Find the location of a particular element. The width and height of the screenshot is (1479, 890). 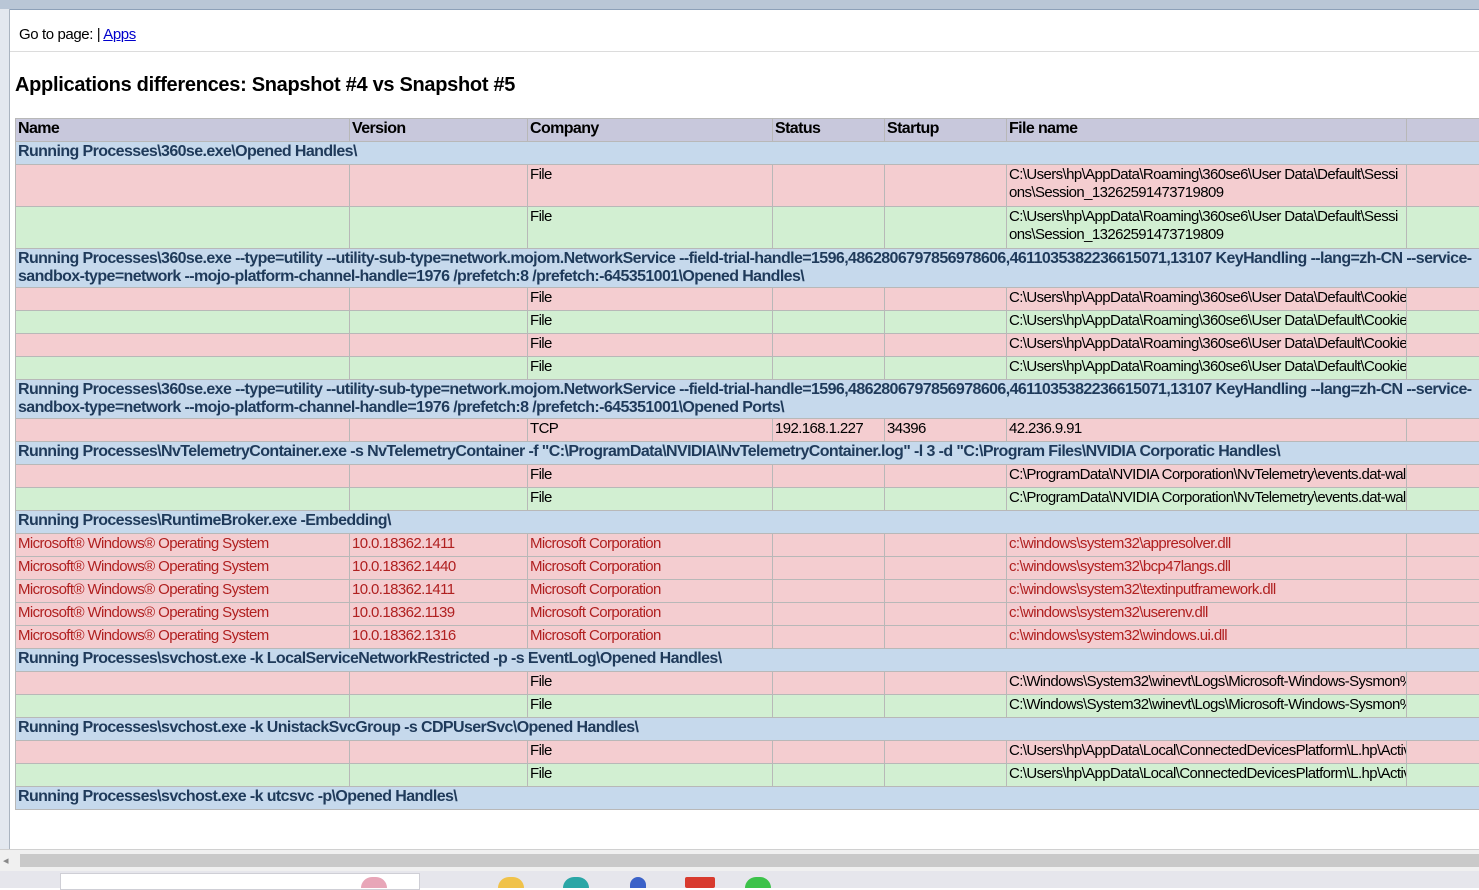

folder-icon is located at coordinates (511, 882).